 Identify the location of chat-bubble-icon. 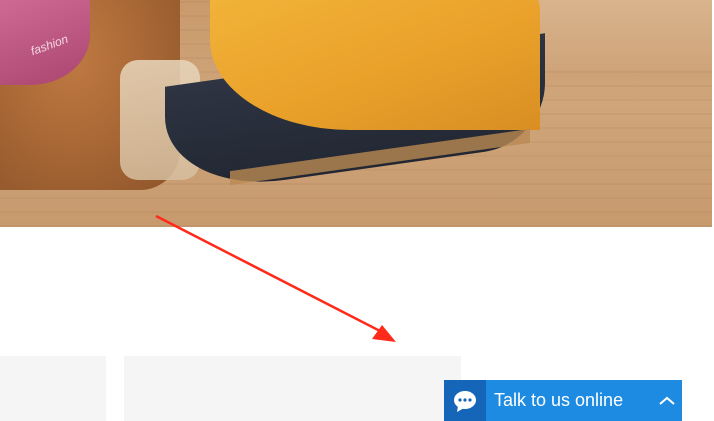
(465, 401).